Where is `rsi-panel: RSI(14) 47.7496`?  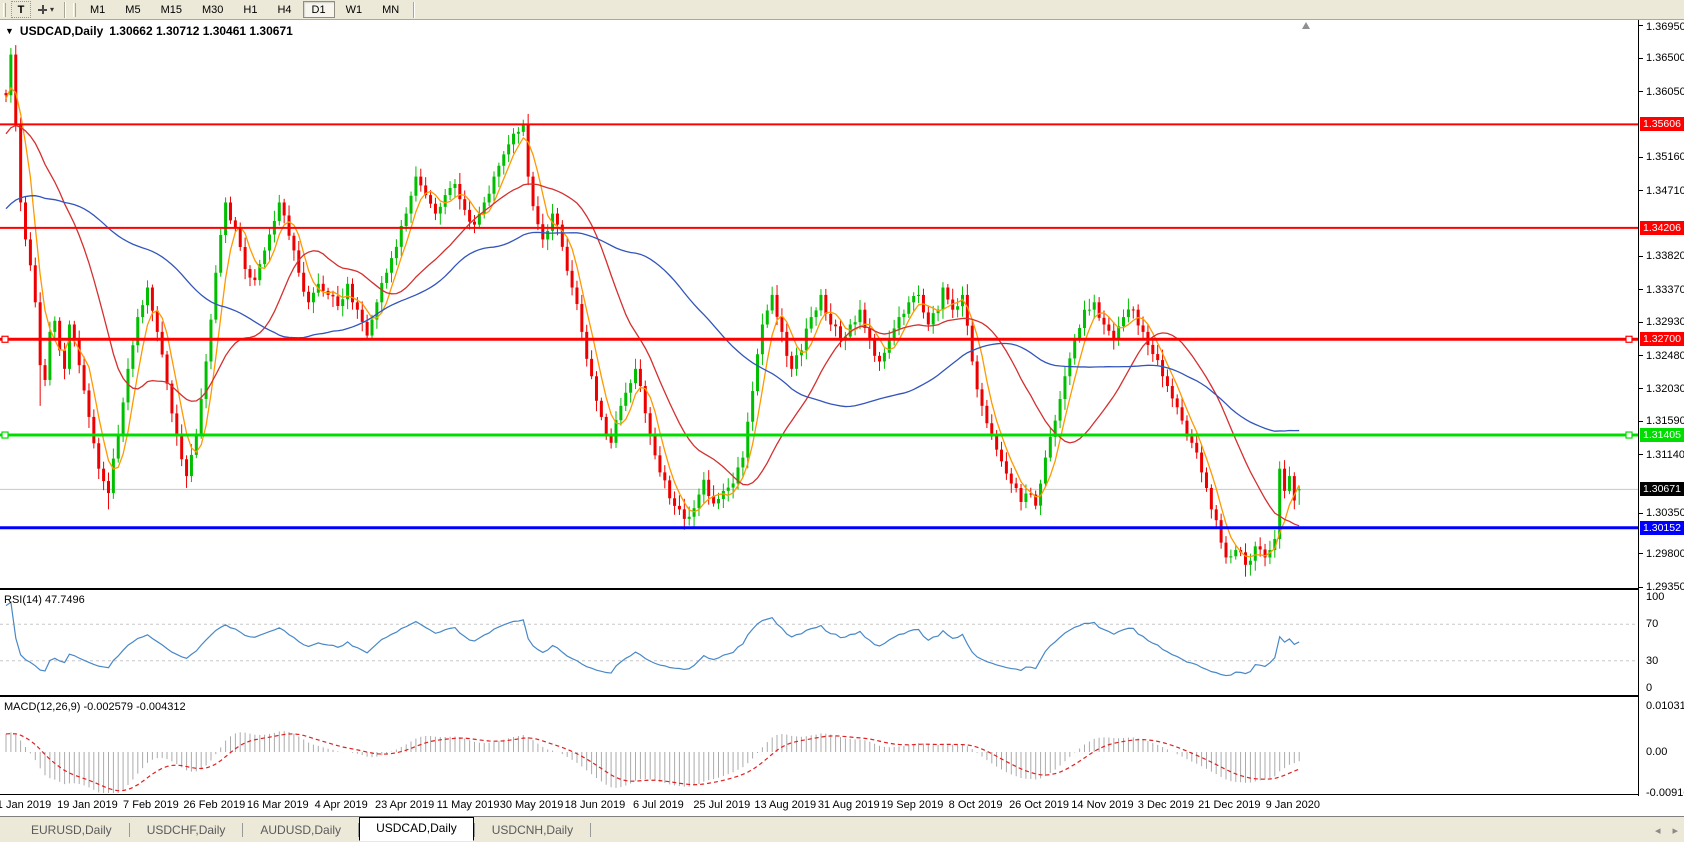 rsi-panel: RSI(14) 47.7496 is located at coordinates (842, 644).